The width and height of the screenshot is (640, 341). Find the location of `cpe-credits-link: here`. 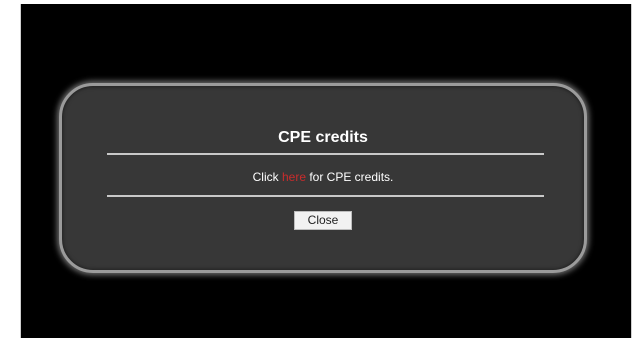

cpe-credits-link: here is located at coordinates (294, 177).